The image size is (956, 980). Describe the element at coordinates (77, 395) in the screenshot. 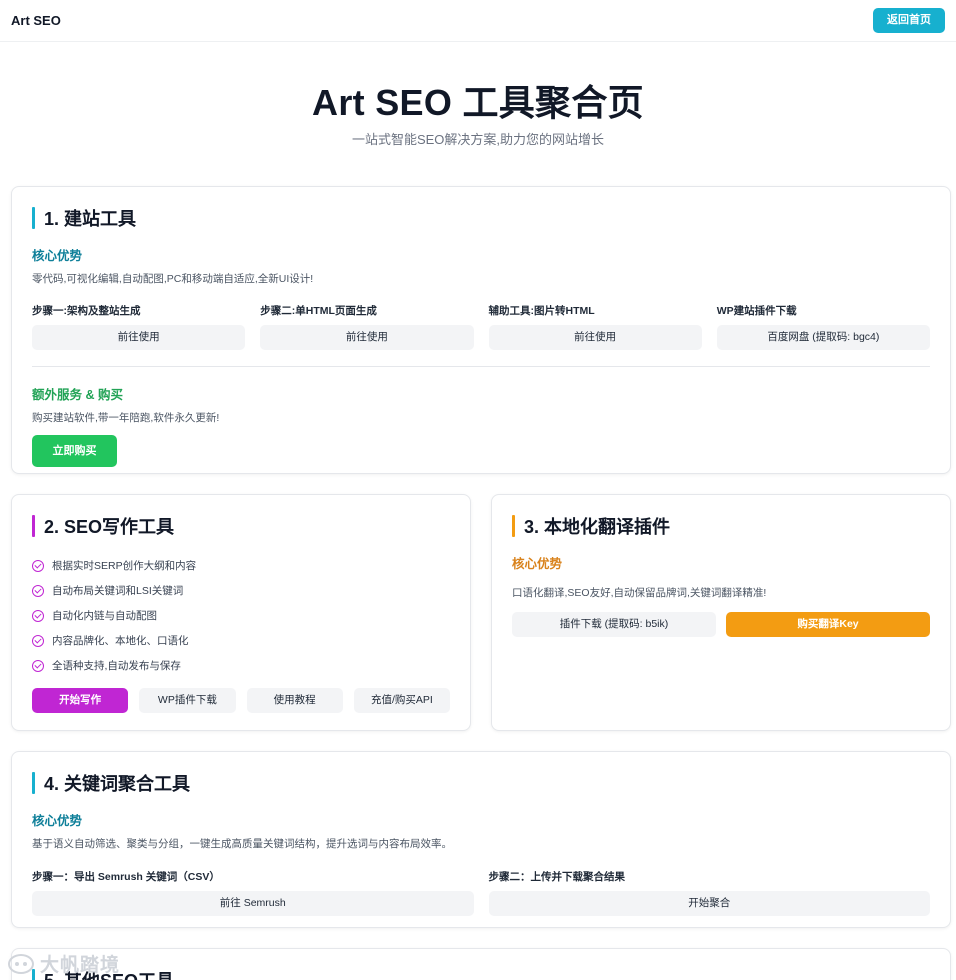

I see `extra-service-heading: 额外服务 & 购买` at that location.